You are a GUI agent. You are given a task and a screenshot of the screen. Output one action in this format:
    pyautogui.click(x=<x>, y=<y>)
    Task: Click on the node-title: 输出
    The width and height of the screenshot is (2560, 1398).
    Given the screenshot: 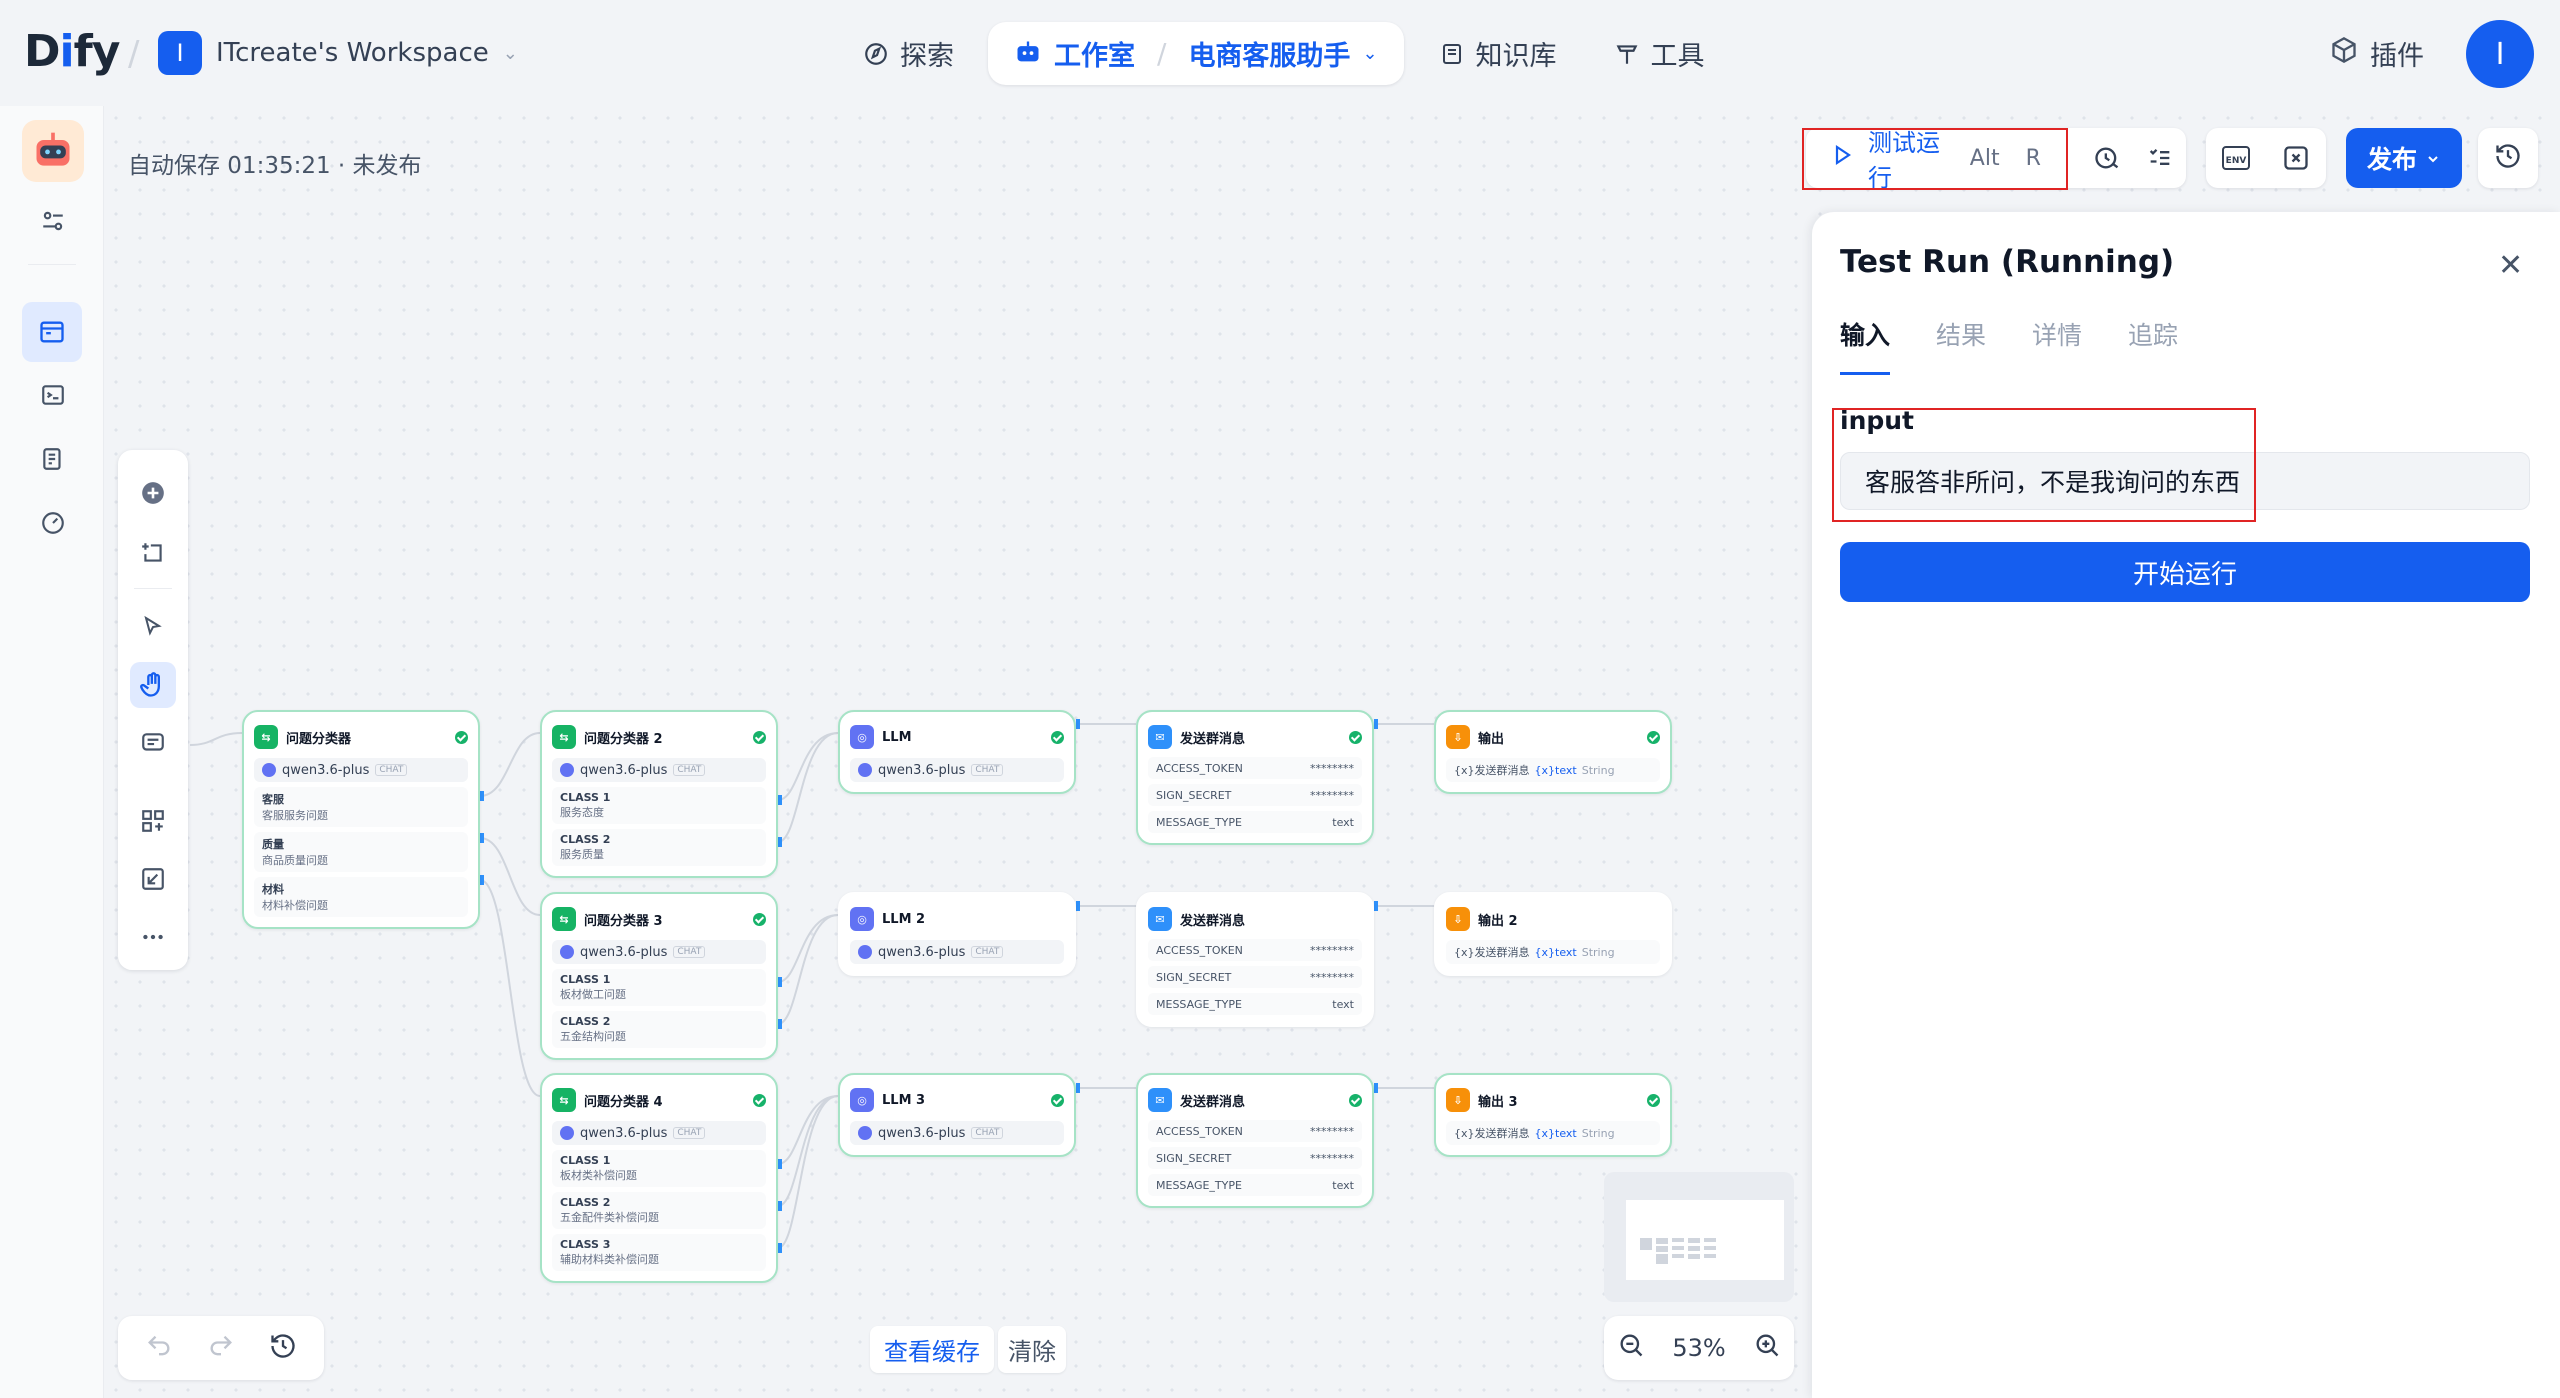 What is the action you would take?
    pyautogui.click(x=1491, y=739)
    